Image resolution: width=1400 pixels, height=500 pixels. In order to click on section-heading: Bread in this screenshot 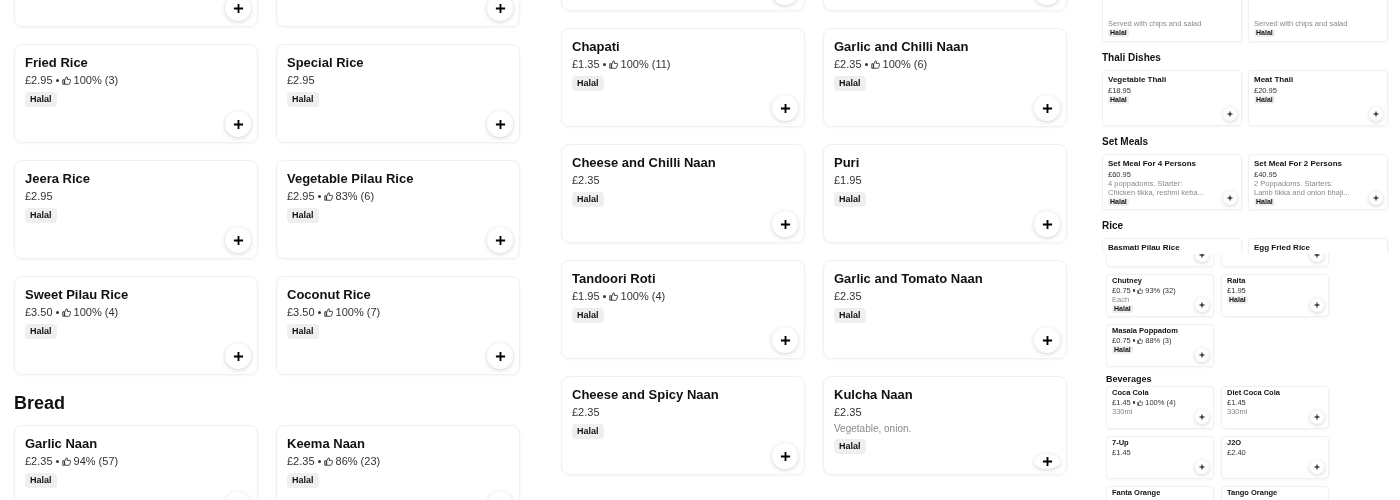, I will do `click(40, 403)`.